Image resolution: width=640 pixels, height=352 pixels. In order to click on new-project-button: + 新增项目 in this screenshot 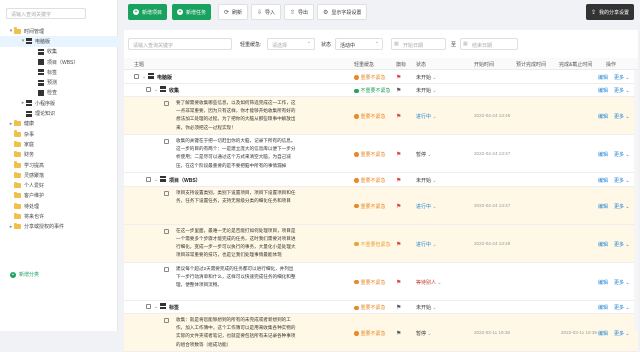, I will do `click(148, 12)`.